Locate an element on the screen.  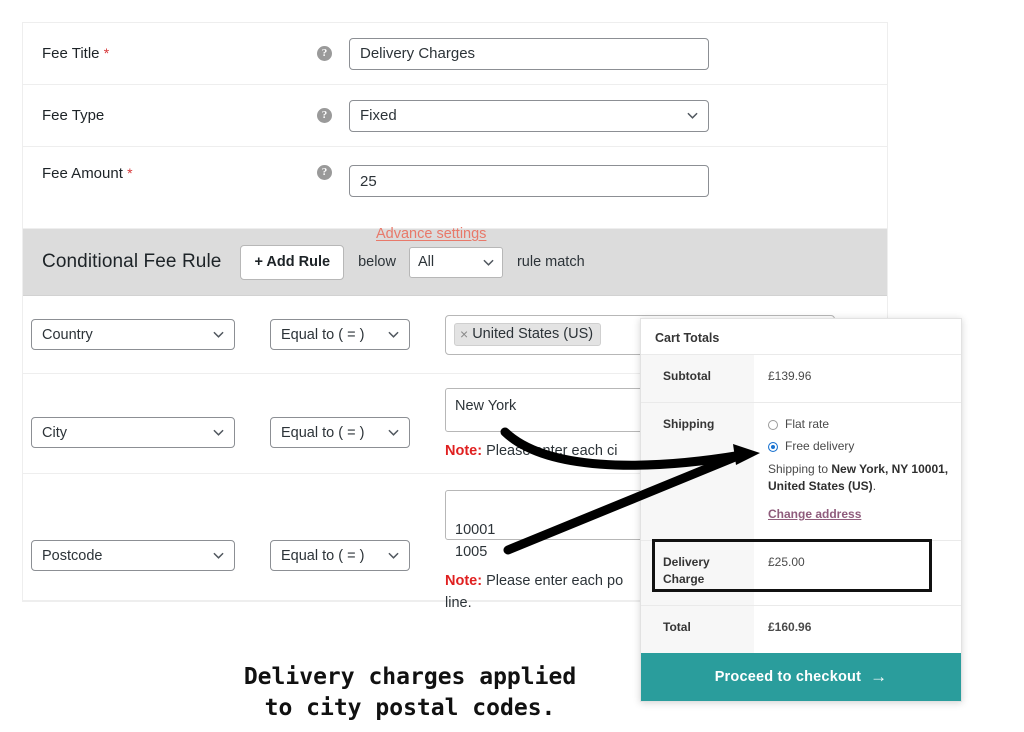
radio-selected-icon is located at coordinates (773, 446).